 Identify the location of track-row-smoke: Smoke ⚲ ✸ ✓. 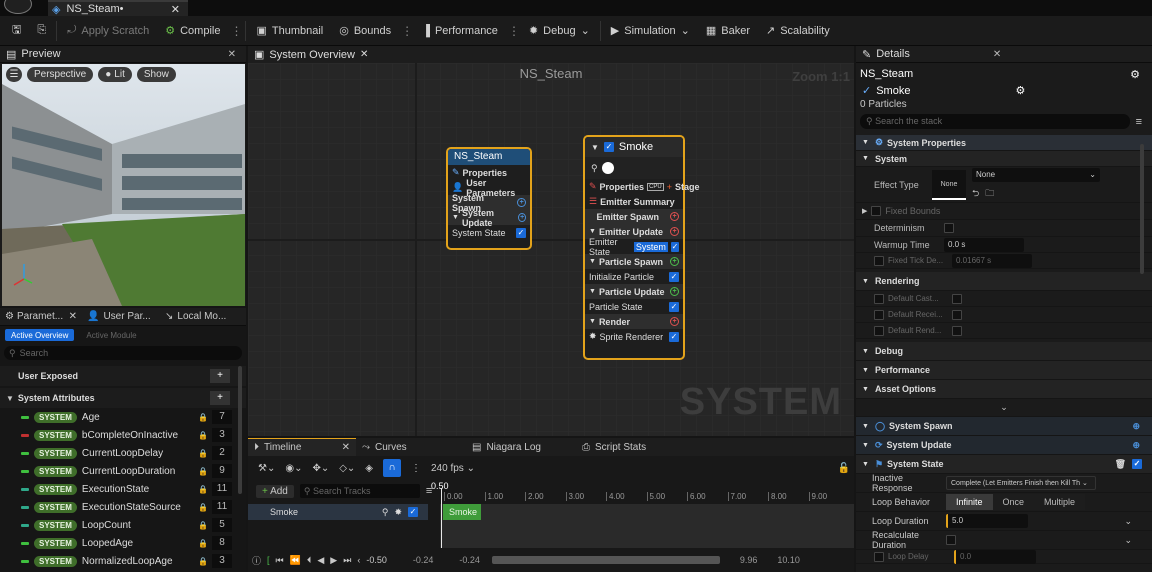
(338, 512).